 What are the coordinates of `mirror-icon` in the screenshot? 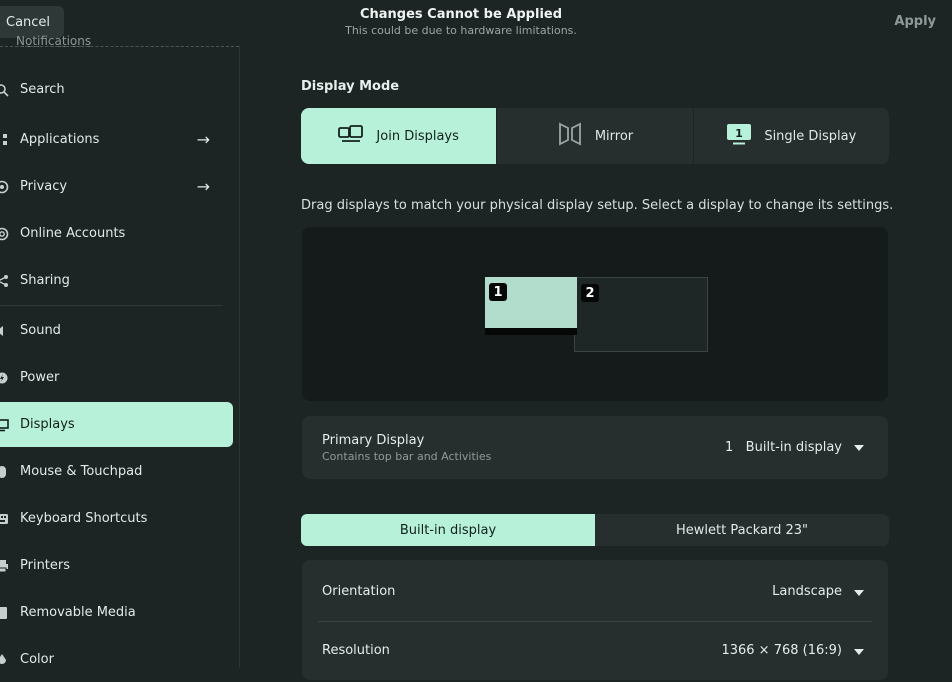 It's located at (570, 136).